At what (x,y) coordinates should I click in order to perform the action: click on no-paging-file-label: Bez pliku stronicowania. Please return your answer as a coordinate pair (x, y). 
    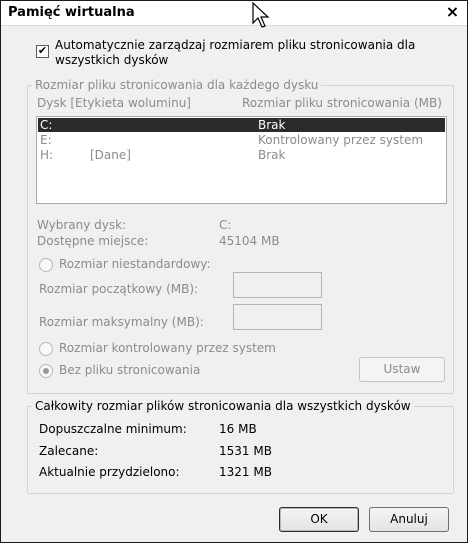
    Looking at the image, I should click on (129, 370).